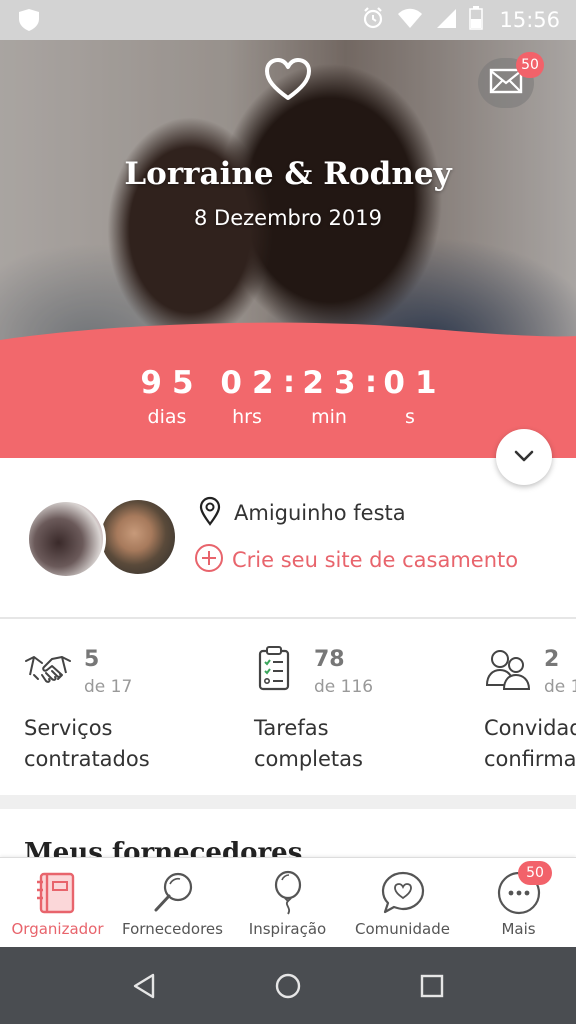 This screenshot has width=576, height=1024. What do you see at coordinates (288, 174) in the screenshot?
I see `couple-names: Lorraine & Rodney` at bounding box center [288, 174].